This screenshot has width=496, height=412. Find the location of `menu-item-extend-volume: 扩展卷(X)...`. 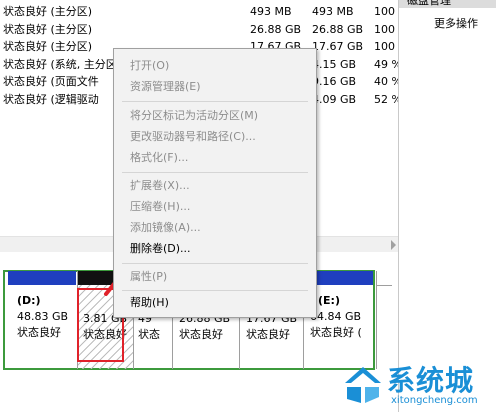

menu-item-extend-volume: 扩展卷(X)... is located at coordinates (160, 186).